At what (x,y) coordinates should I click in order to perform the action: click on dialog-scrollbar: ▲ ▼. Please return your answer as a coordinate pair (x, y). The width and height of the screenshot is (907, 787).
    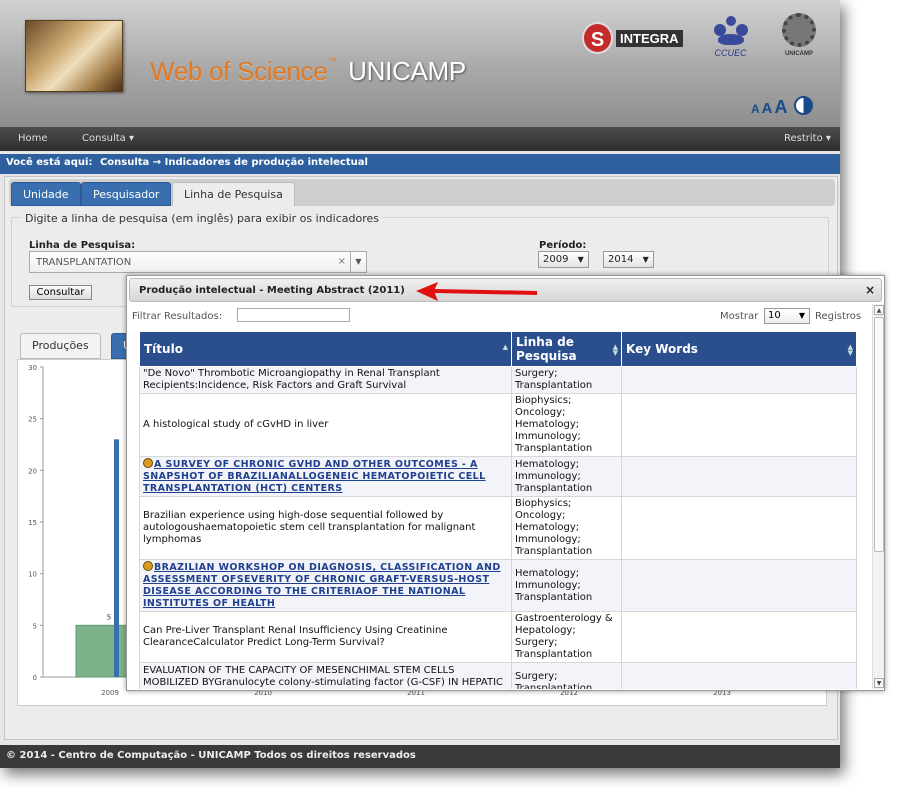
    Looking at the image, I should click on (878, 496).